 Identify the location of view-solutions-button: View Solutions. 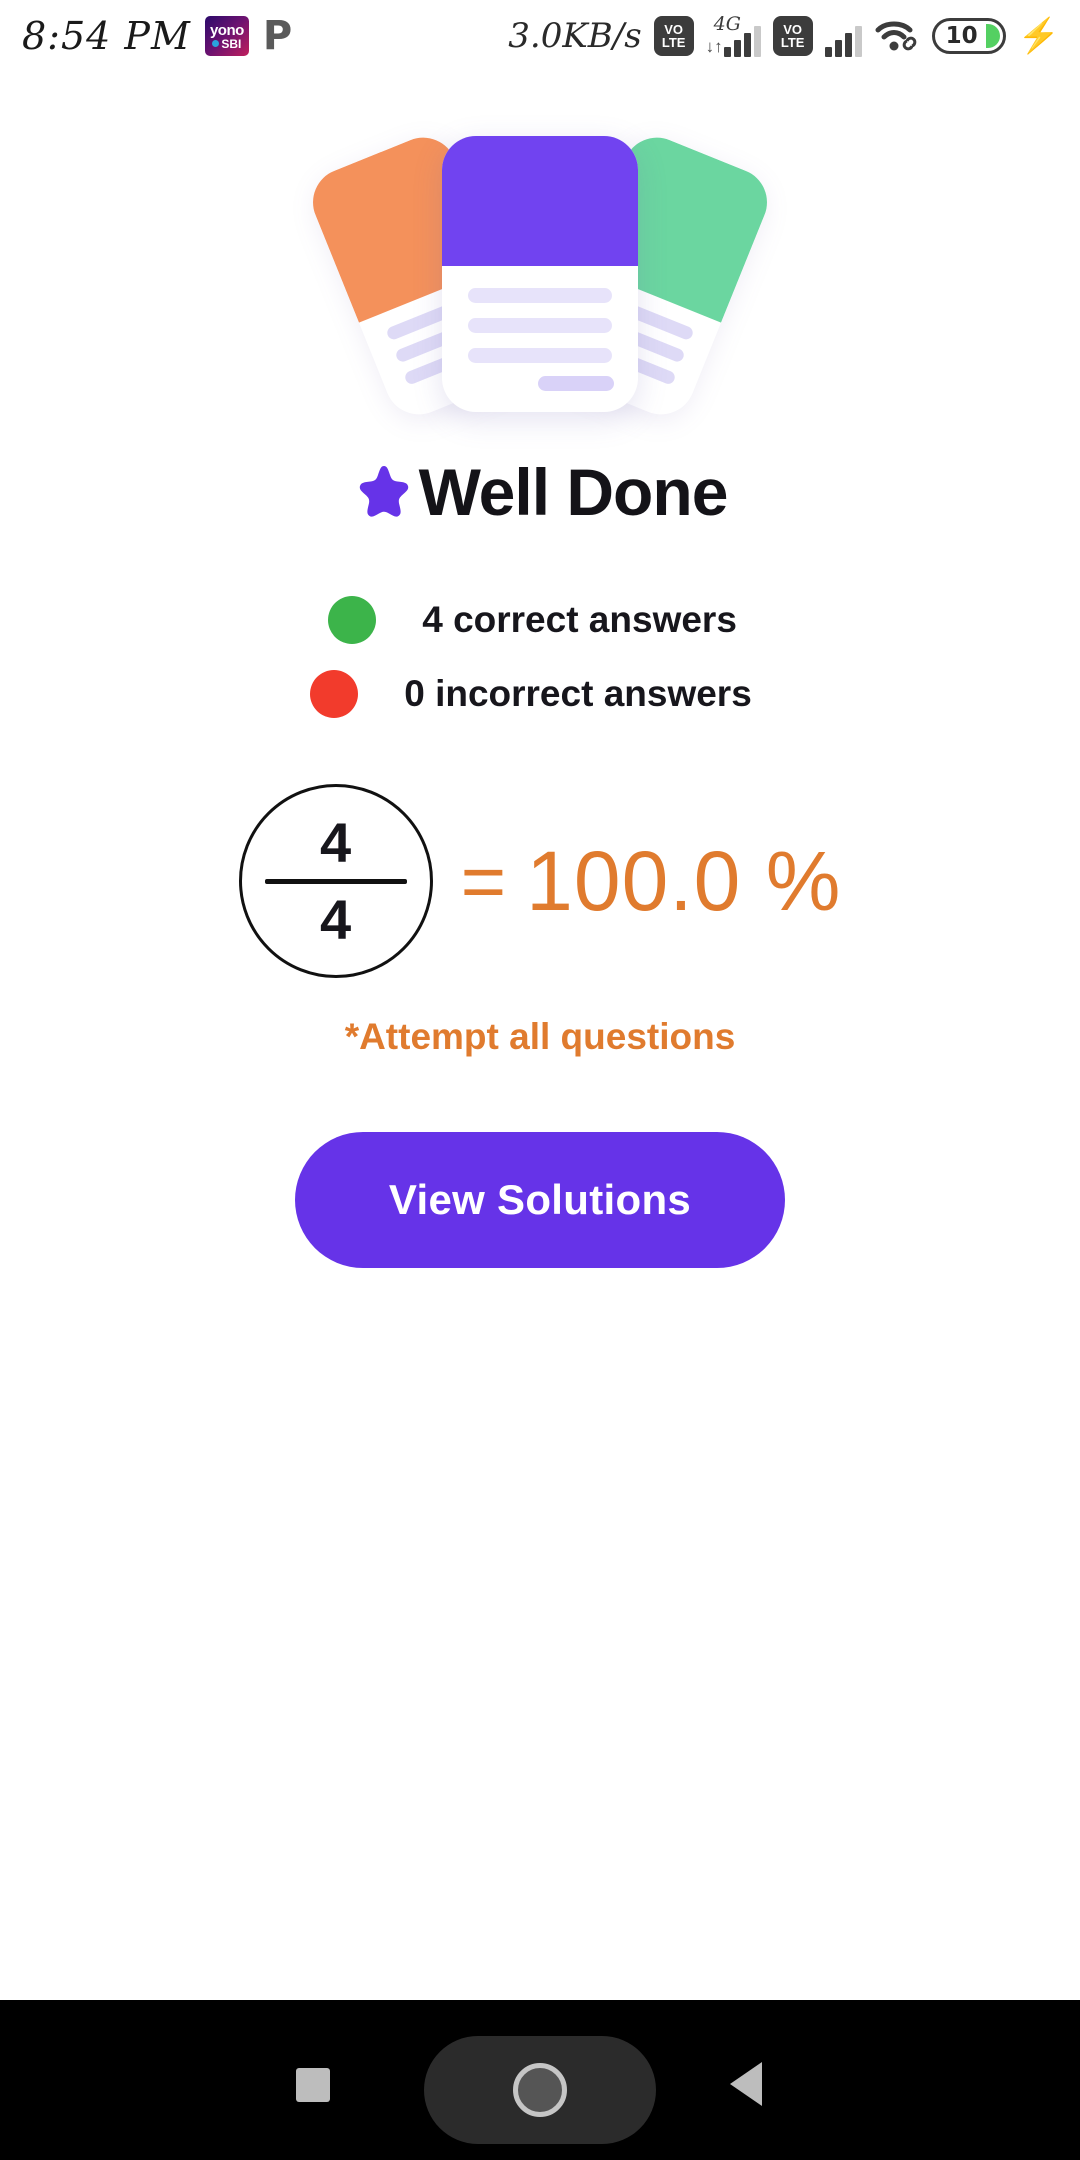
(540, 1200).